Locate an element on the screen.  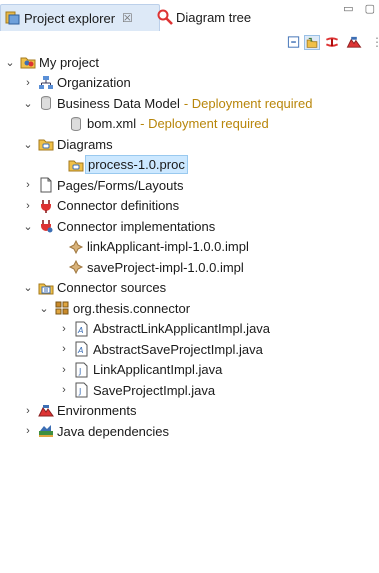
tree-item-java-dependencies: › Java dependencies is located at coordinates (189, 431).